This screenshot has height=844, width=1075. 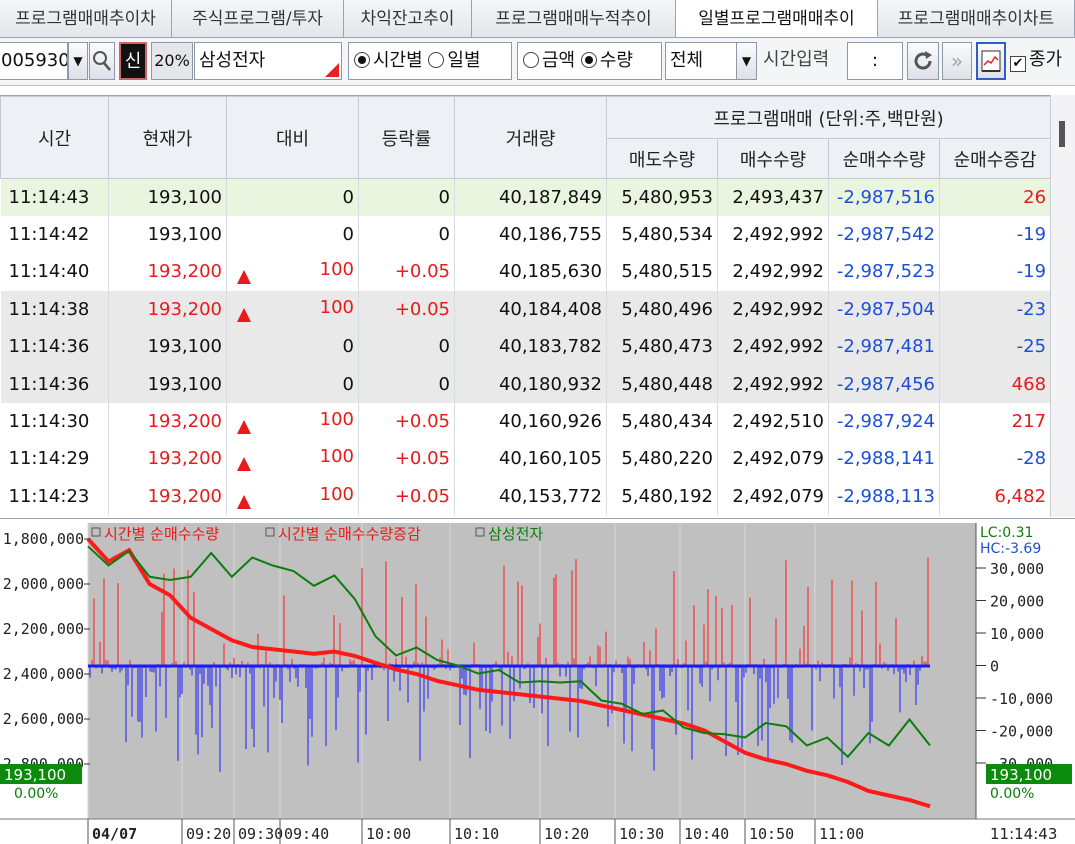 I want to click on tab-program-trend-chart: 프로그램매매추이차트, so click(x=976, y=18).